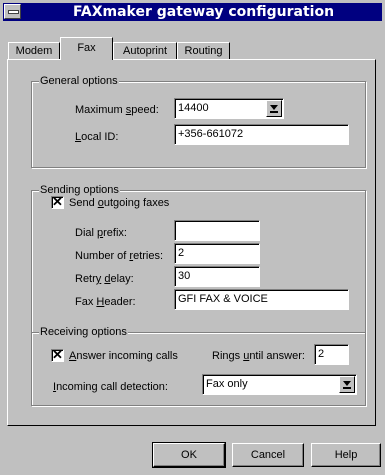 The image size is (385, 475). What do you see at coordinates (119, 203) in the screenshot?
I see `send-outgoing-label: Send outgoing faxes` at bounding box center [119, 203].